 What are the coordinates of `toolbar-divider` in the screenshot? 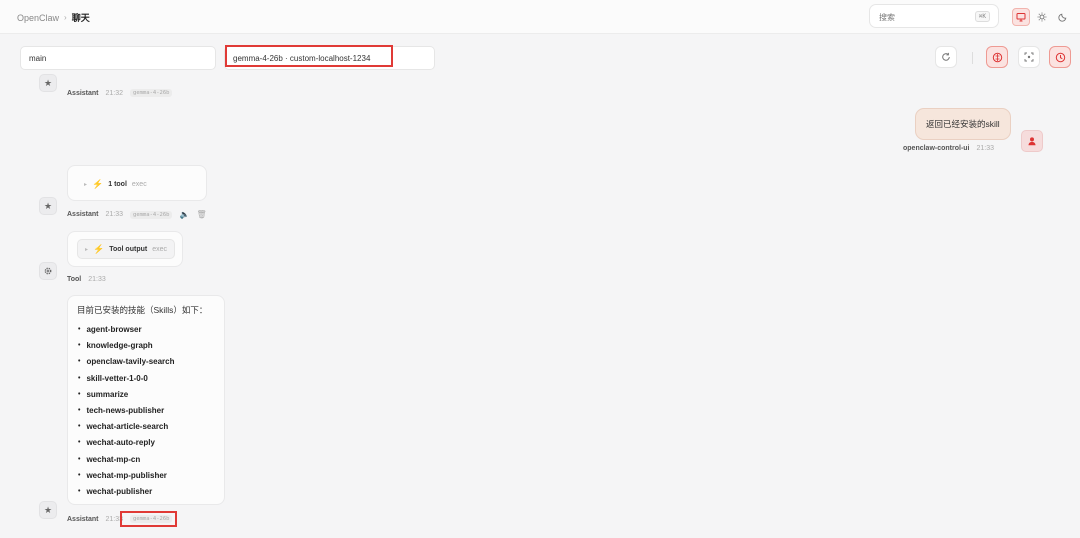 It's located at (972, 58).